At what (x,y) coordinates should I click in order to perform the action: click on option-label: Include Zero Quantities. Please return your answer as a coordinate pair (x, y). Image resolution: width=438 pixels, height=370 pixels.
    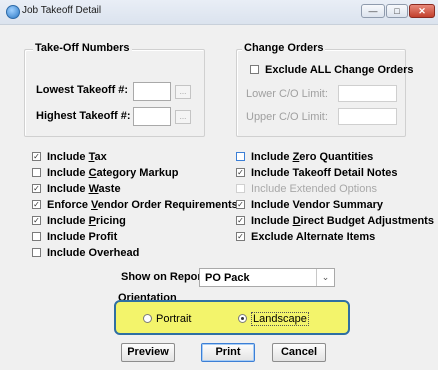
    Looking at the image, I should click on (312, 157).